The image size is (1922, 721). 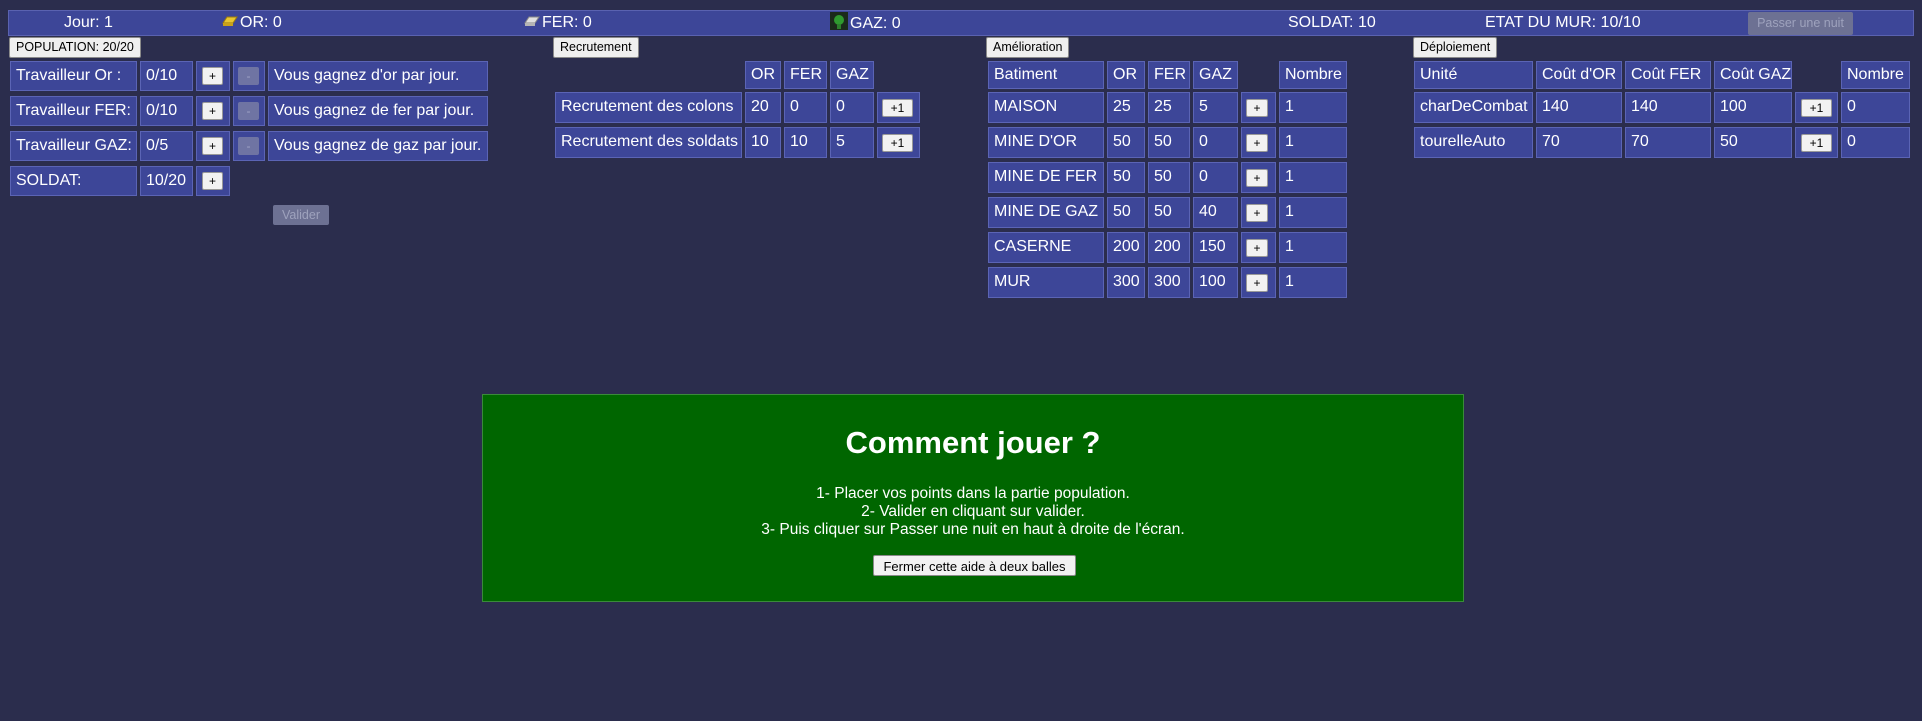 What do you see at coordinates (212, 76) in the screenshot?
I see `worker-gold-plus-button: +` at bounding box center [212, 76].